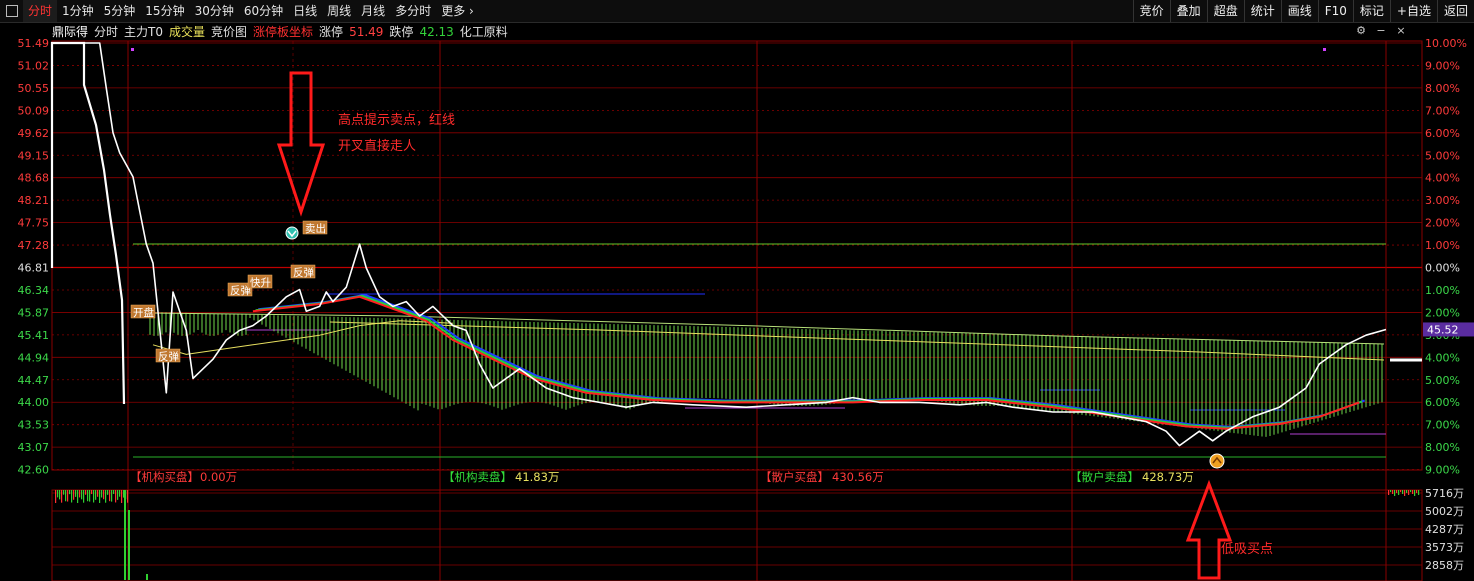 Image resolution: width=1474 pixels, height=581 pixels. What do you see at coordinates (34, 43) in the screenshot?
I see `price-tick: 51.49` at bounding box center [34, 43].